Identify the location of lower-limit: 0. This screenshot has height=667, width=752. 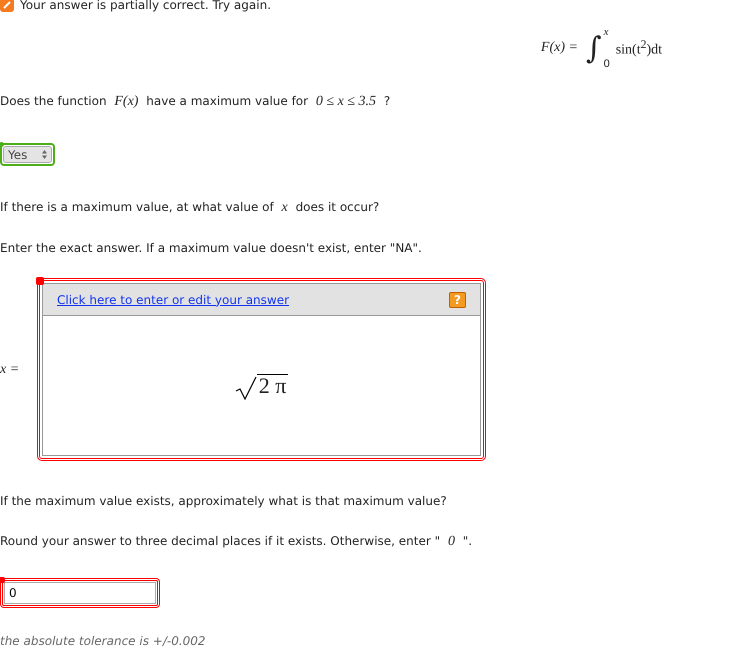
(606, 64).